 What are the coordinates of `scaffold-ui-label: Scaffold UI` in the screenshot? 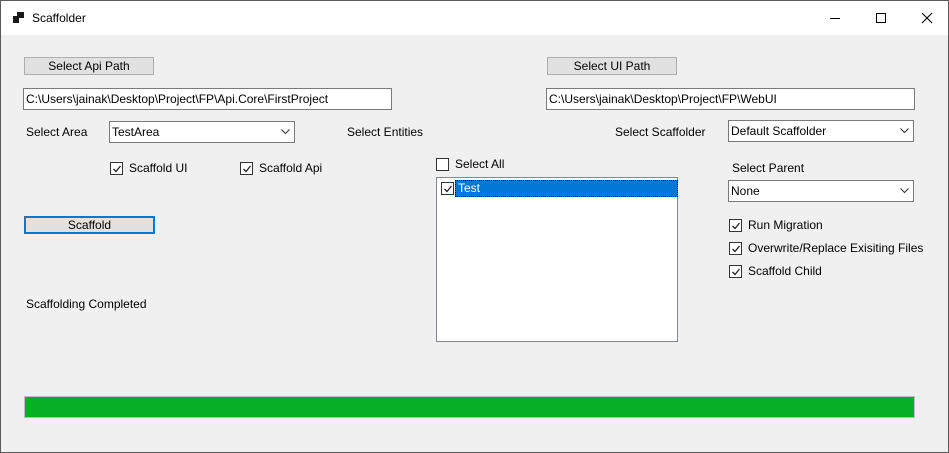 It's located at (158, 168).